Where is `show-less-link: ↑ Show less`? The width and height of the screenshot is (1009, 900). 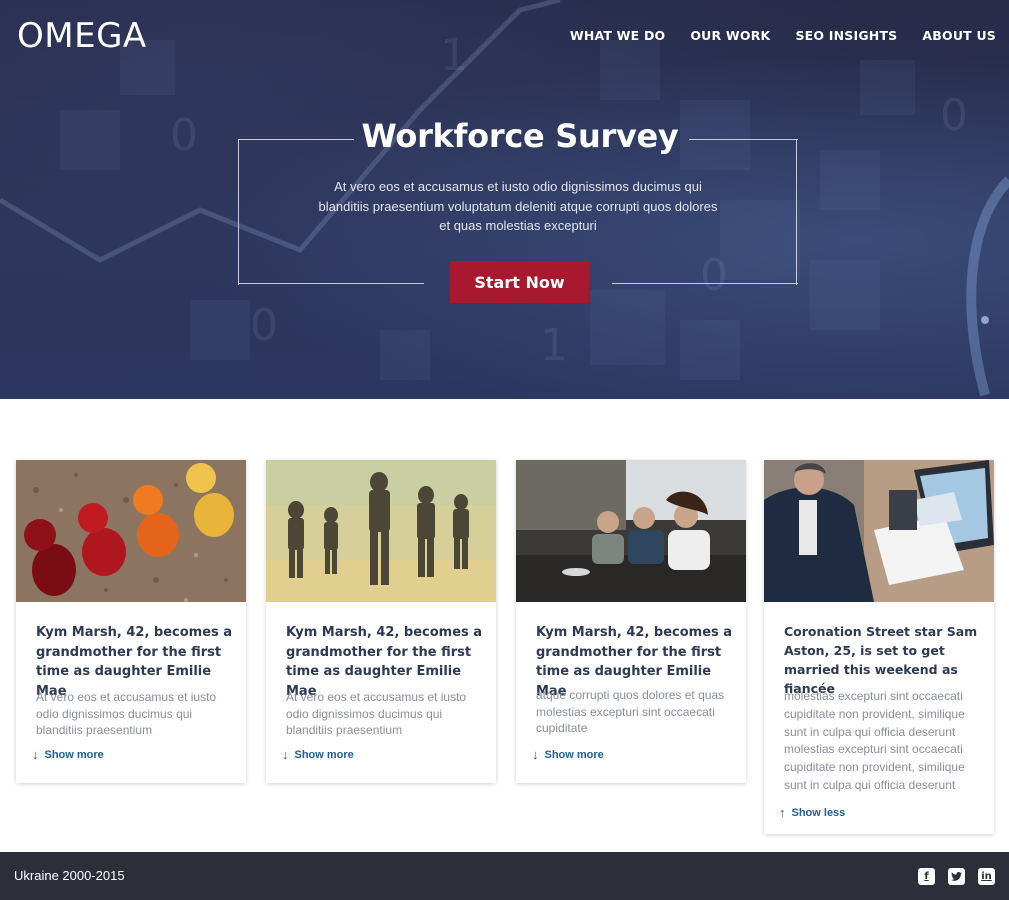 show-less-link: ↑ Show less is located at coordinates (812, 812).